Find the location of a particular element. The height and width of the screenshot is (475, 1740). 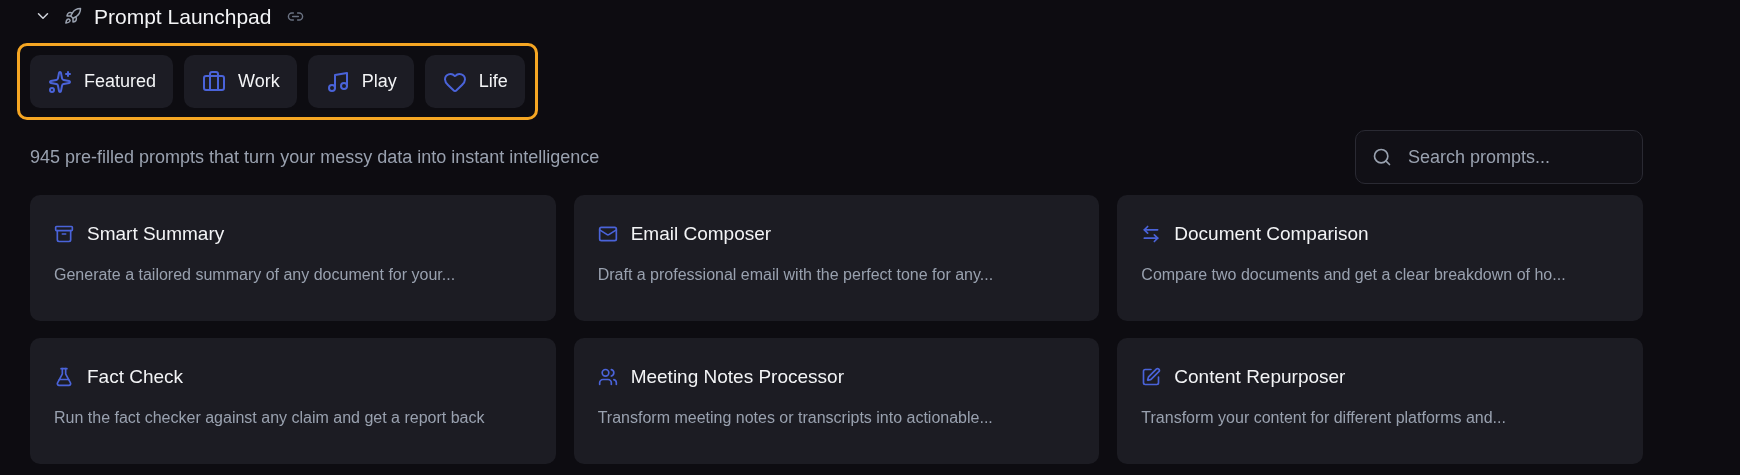

card-title: Meeting Notes Processor is located at coordinates (737, 377).